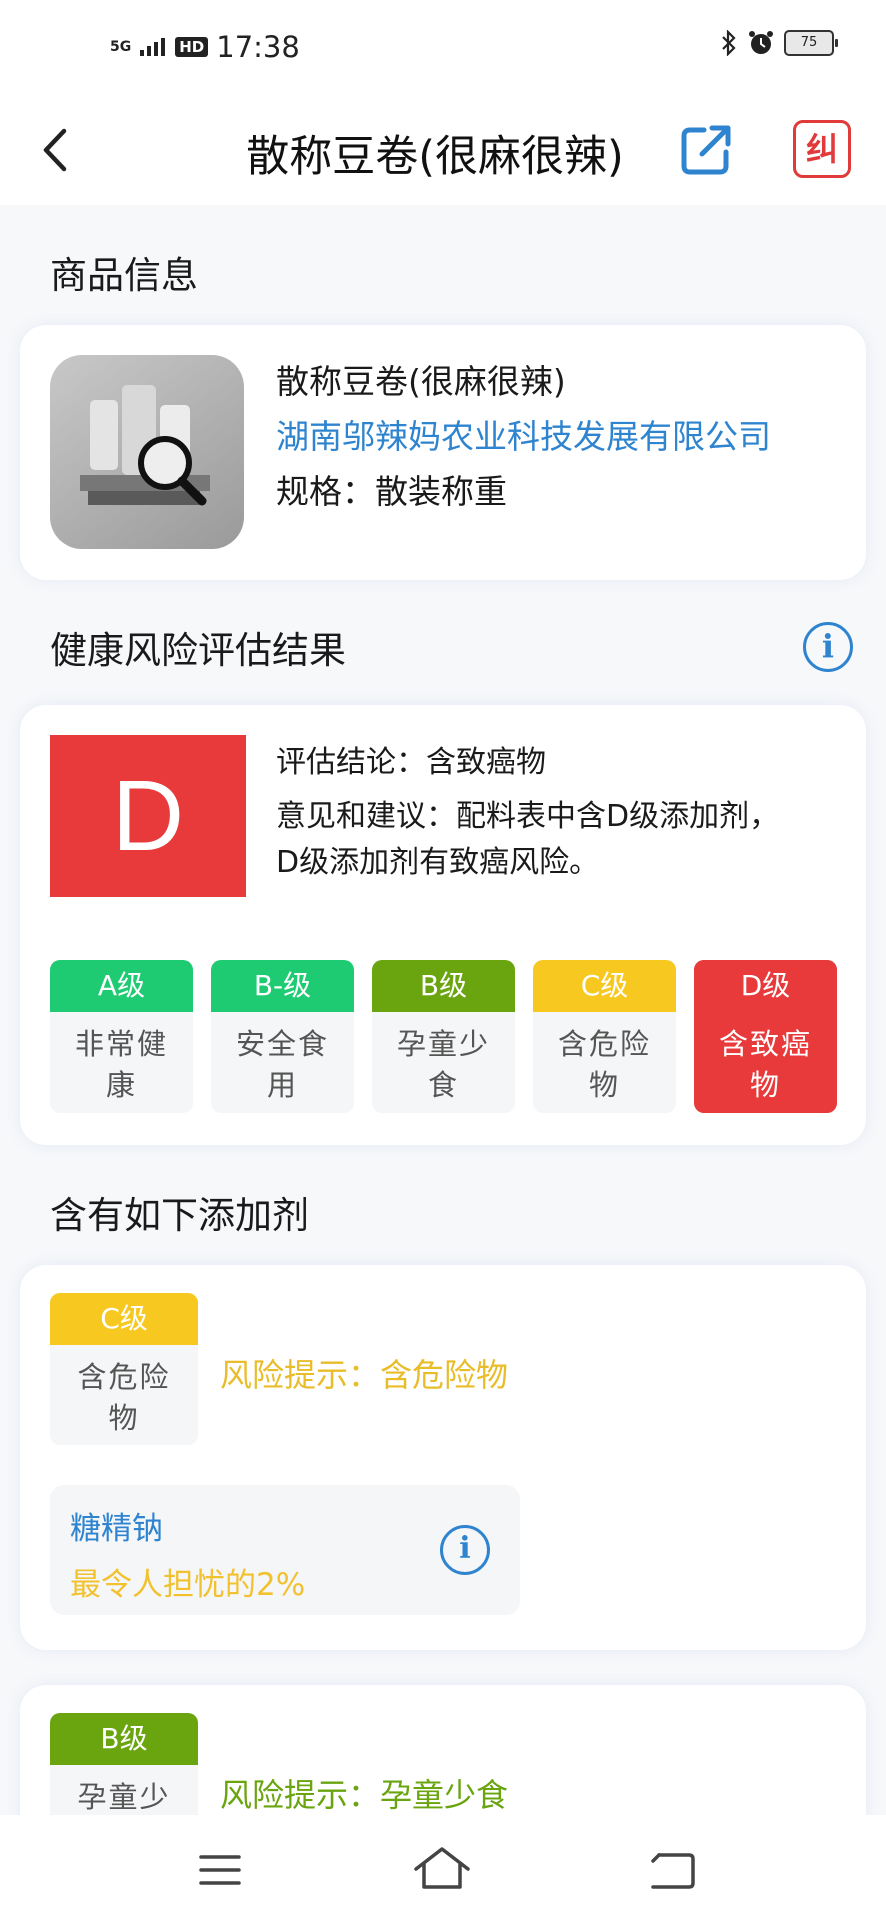 The width and height of the screenshot is (886, 1920). What do you see at coordinates (198, 650) in the screenshot?
I see `health-section-title: 健康风险评估结果` at bounding box center [198, 650].